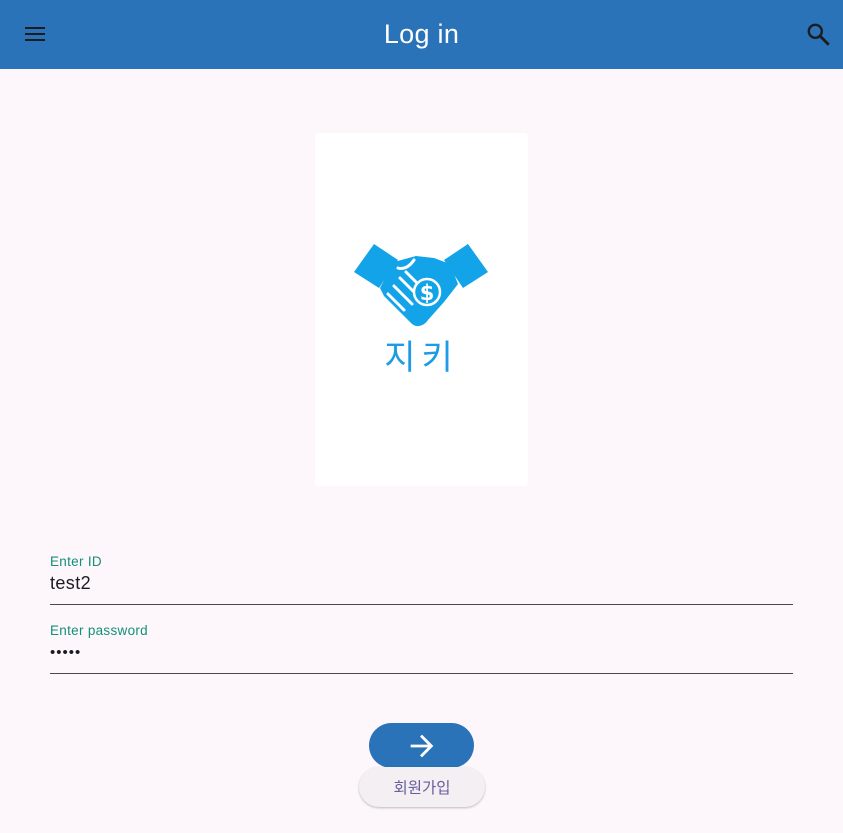  I want to click on signup-button: 회원가입, so click(422, 787).